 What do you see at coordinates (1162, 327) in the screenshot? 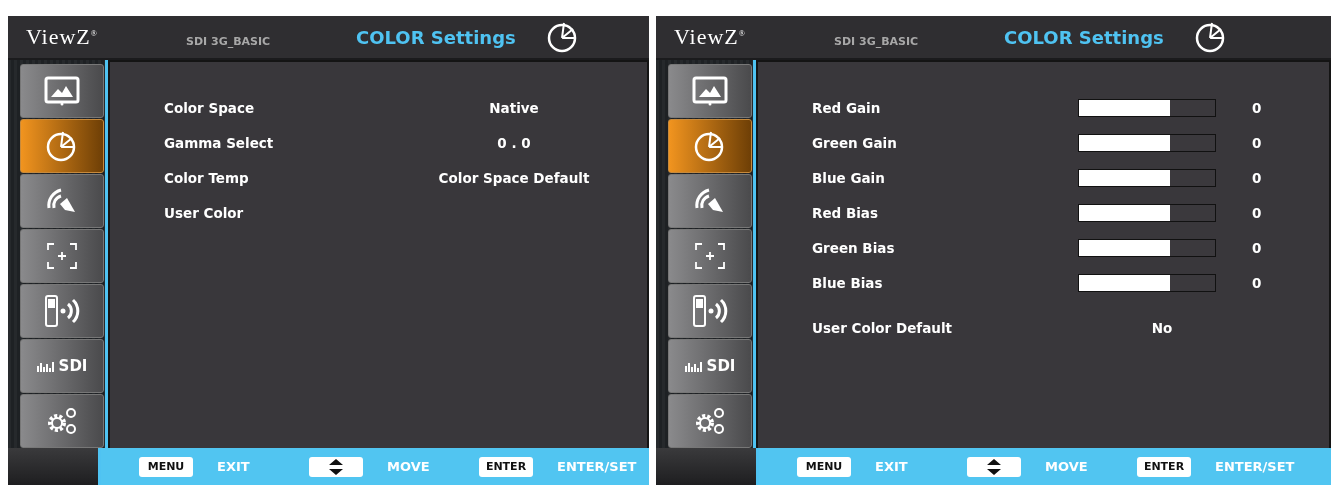
I see `setting-value: No` at bounding box center [1162, 327].